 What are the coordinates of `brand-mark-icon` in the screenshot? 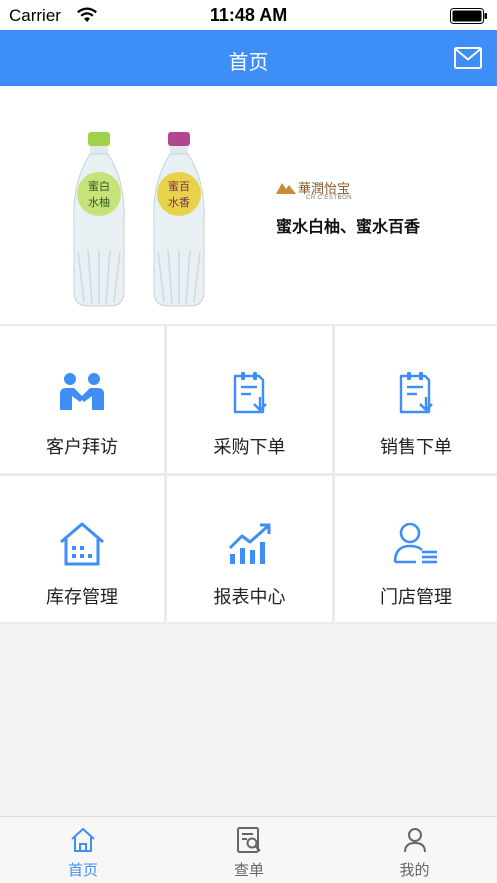 It's located at (286, 188).